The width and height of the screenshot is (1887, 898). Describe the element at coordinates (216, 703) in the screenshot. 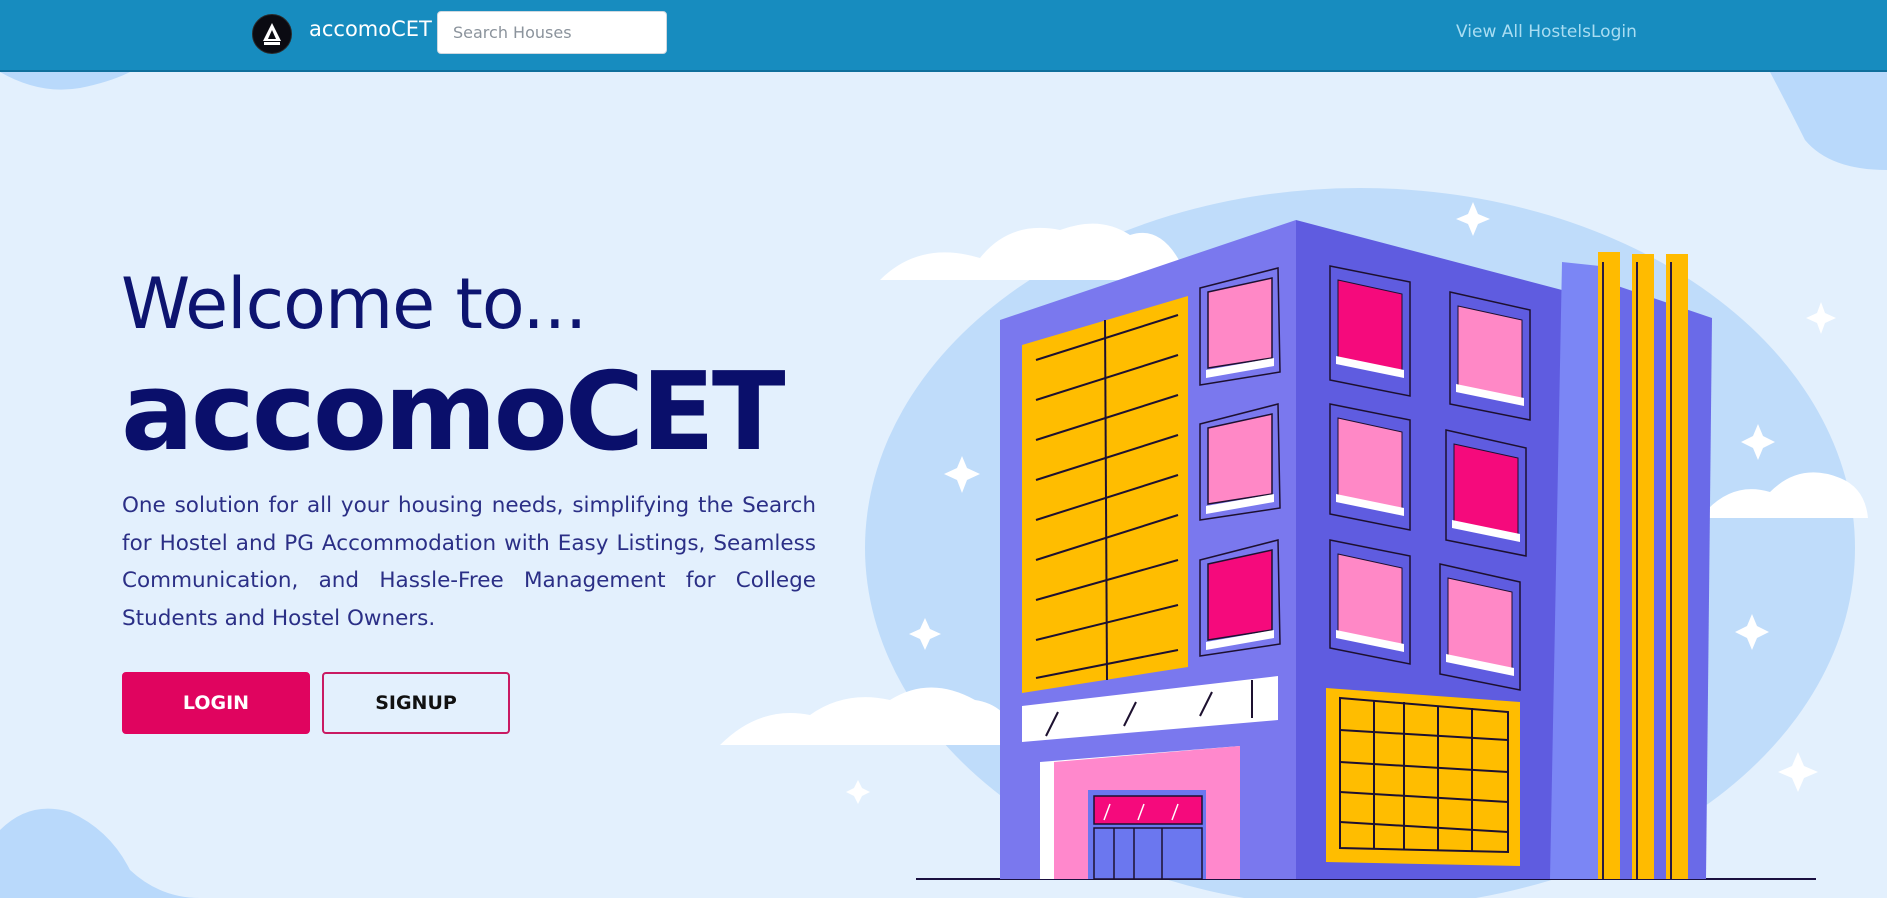

I see `login-button: LOGIN` at that location.